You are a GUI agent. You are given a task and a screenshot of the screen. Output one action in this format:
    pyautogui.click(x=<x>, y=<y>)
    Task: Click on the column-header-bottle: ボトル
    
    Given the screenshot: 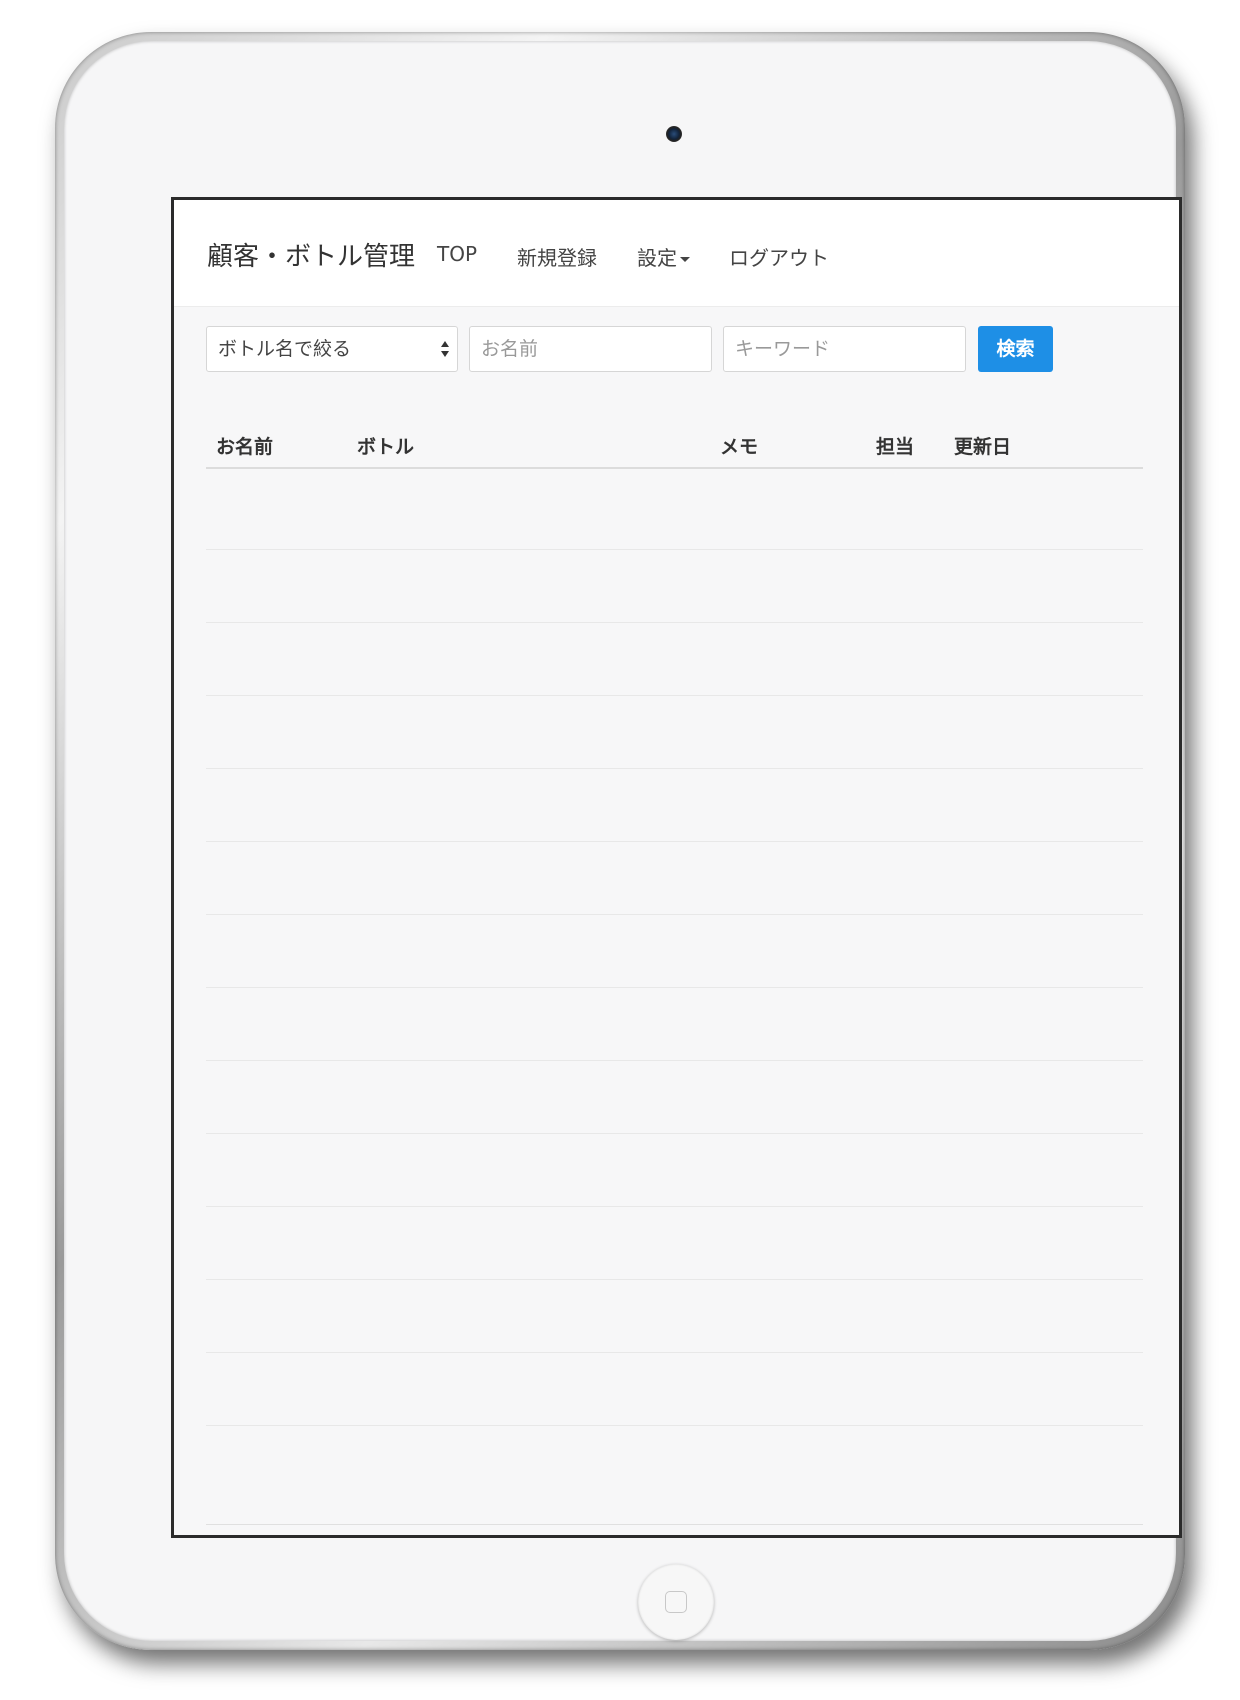 What is the action you would take?
    pyautogui.click(x=386, y=447)
    